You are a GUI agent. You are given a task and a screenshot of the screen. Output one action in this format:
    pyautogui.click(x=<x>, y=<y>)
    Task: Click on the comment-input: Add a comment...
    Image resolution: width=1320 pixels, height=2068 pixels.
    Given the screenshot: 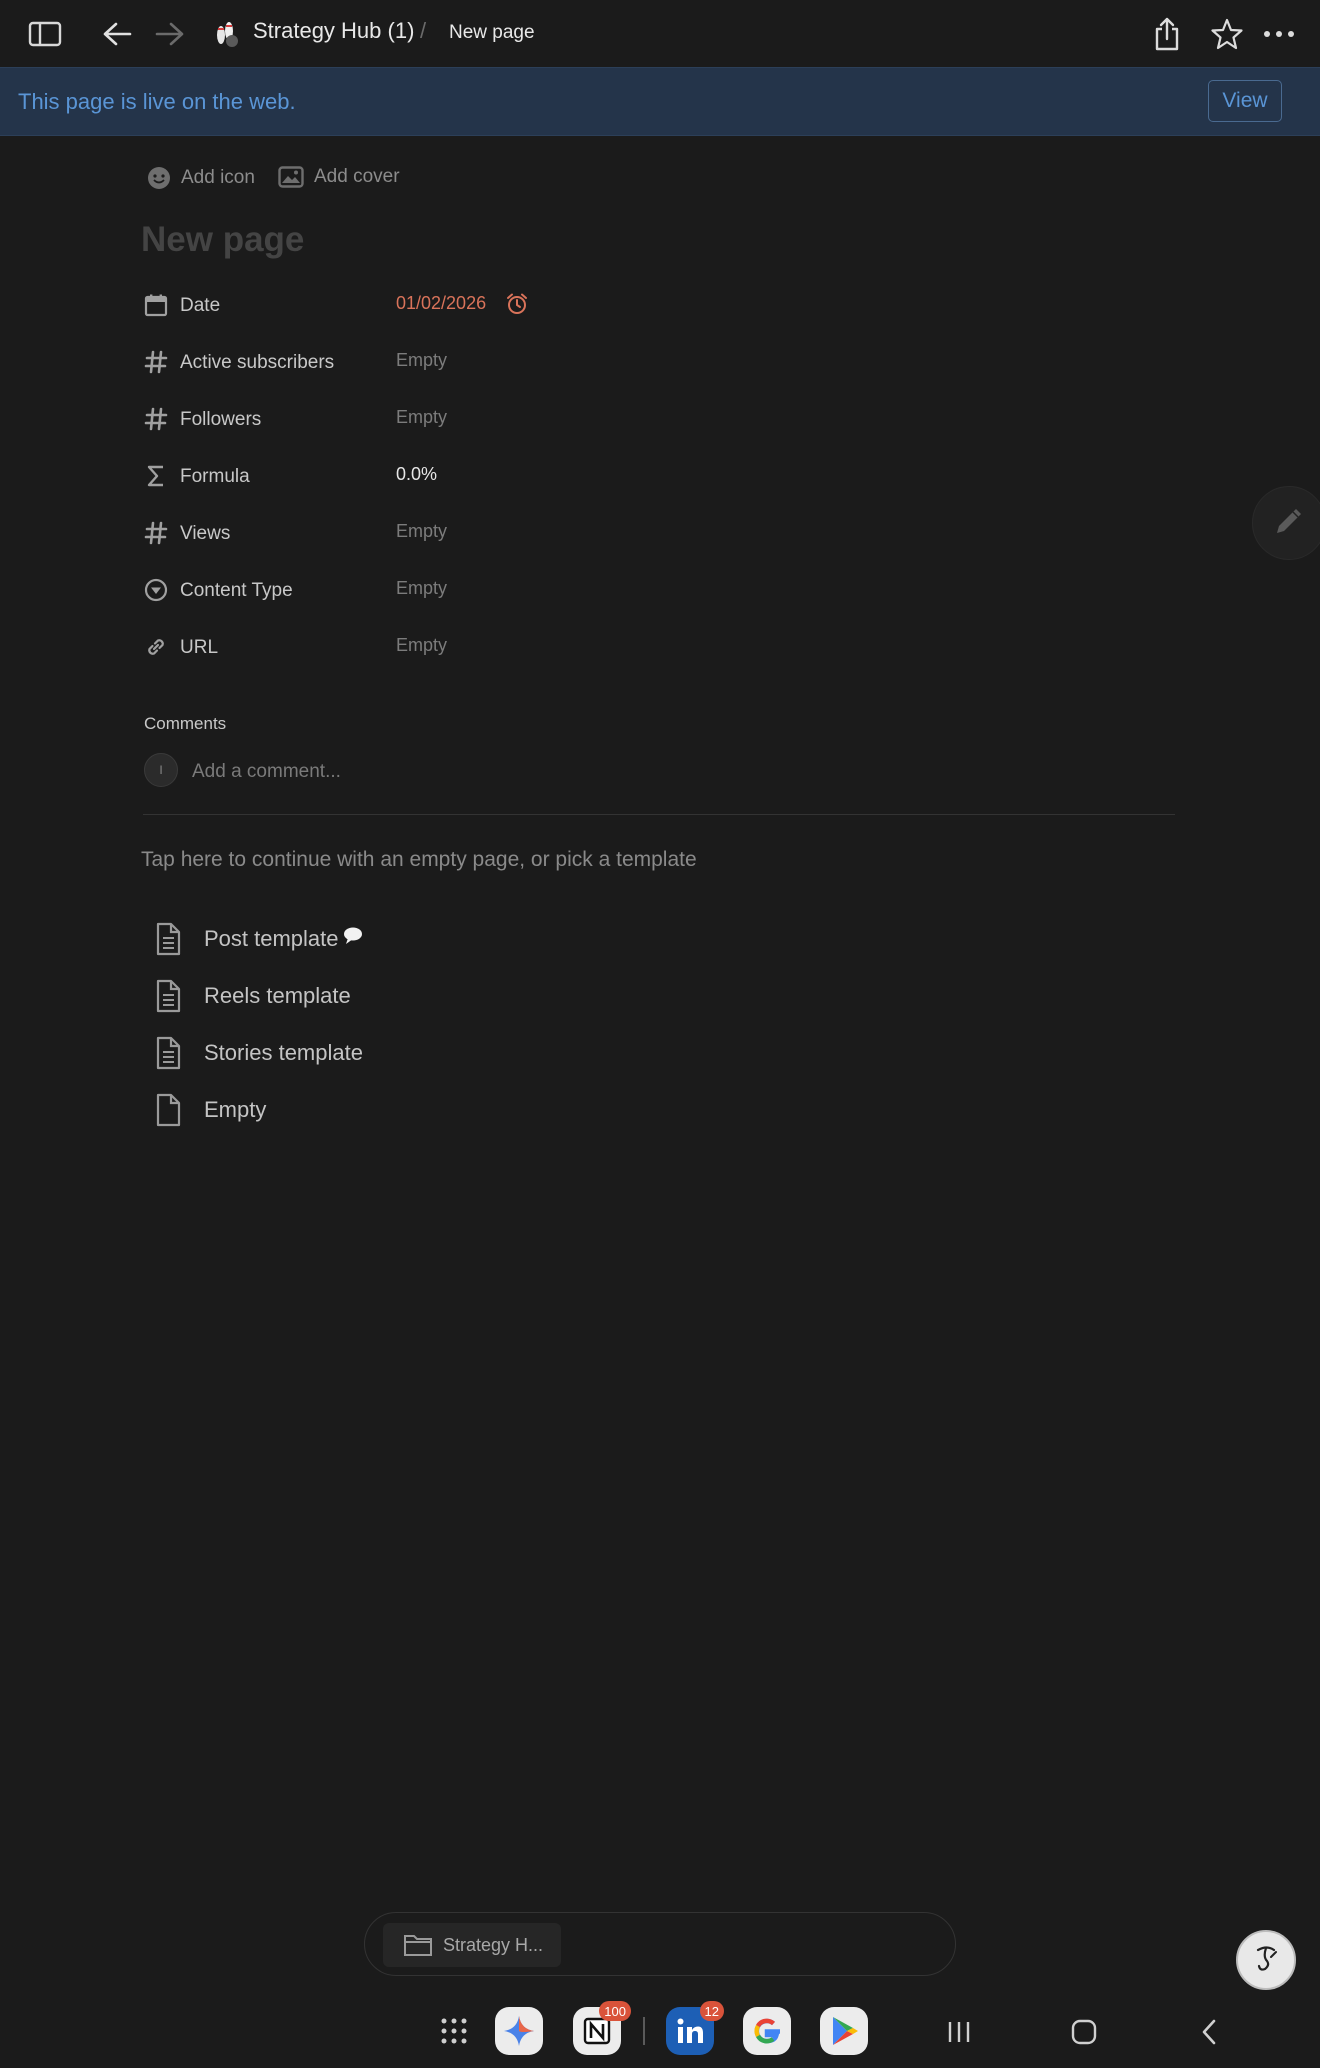 What is the action you would take?
    pyautogui.click(x=266, y=772)
    